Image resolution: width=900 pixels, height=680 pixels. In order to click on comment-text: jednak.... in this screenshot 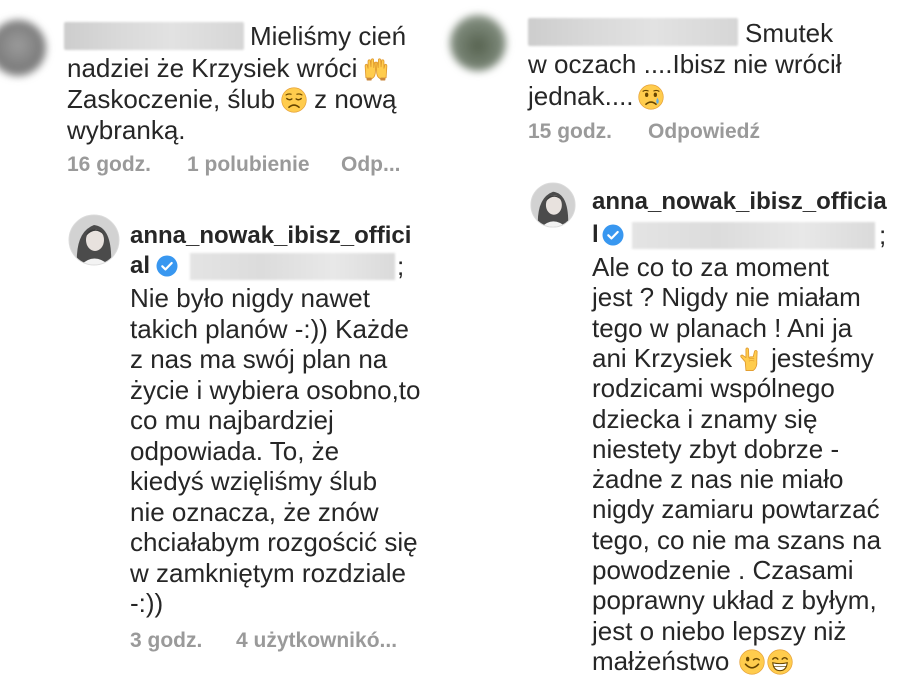, I will do `click(581, 96)`.